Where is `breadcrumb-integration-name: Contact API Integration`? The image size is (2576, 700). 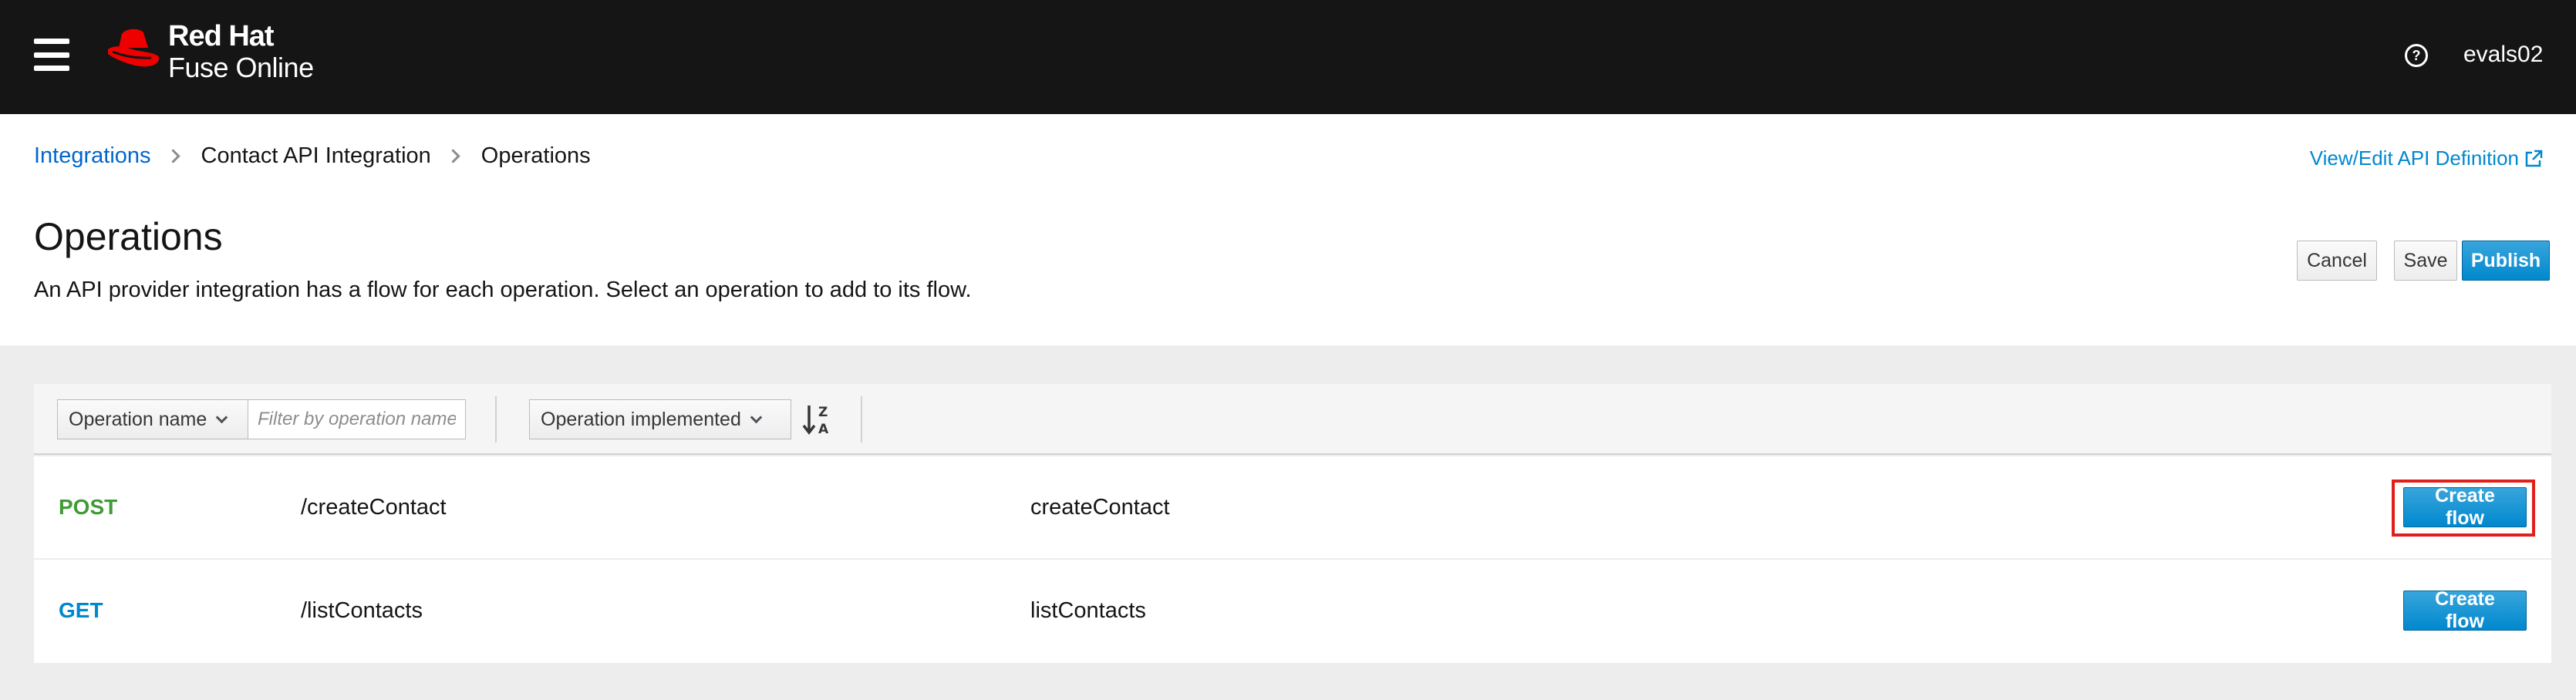 breadcrumb-integration-name: Contact API Integration is located at coordinates (316, 155).